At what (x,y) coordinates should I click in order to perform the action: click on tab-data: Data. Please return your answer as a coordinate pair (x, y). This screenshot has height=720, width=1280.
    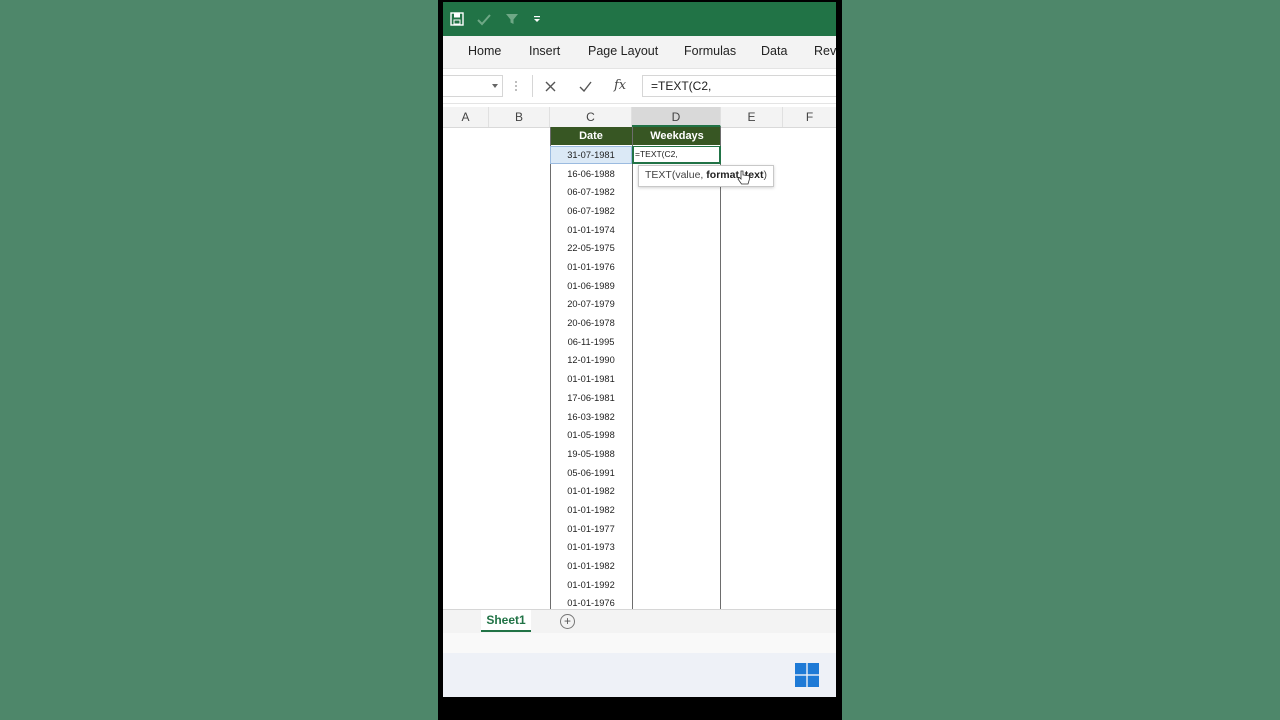
    Looking at the image, I should click on (774, 51).